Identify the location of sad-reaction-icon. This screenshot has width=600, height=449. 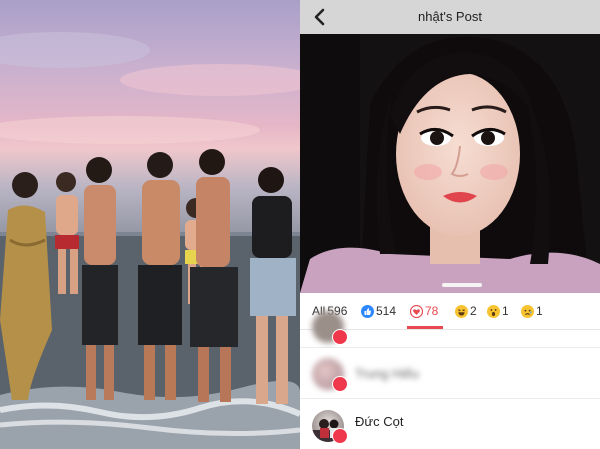
(527, 311).